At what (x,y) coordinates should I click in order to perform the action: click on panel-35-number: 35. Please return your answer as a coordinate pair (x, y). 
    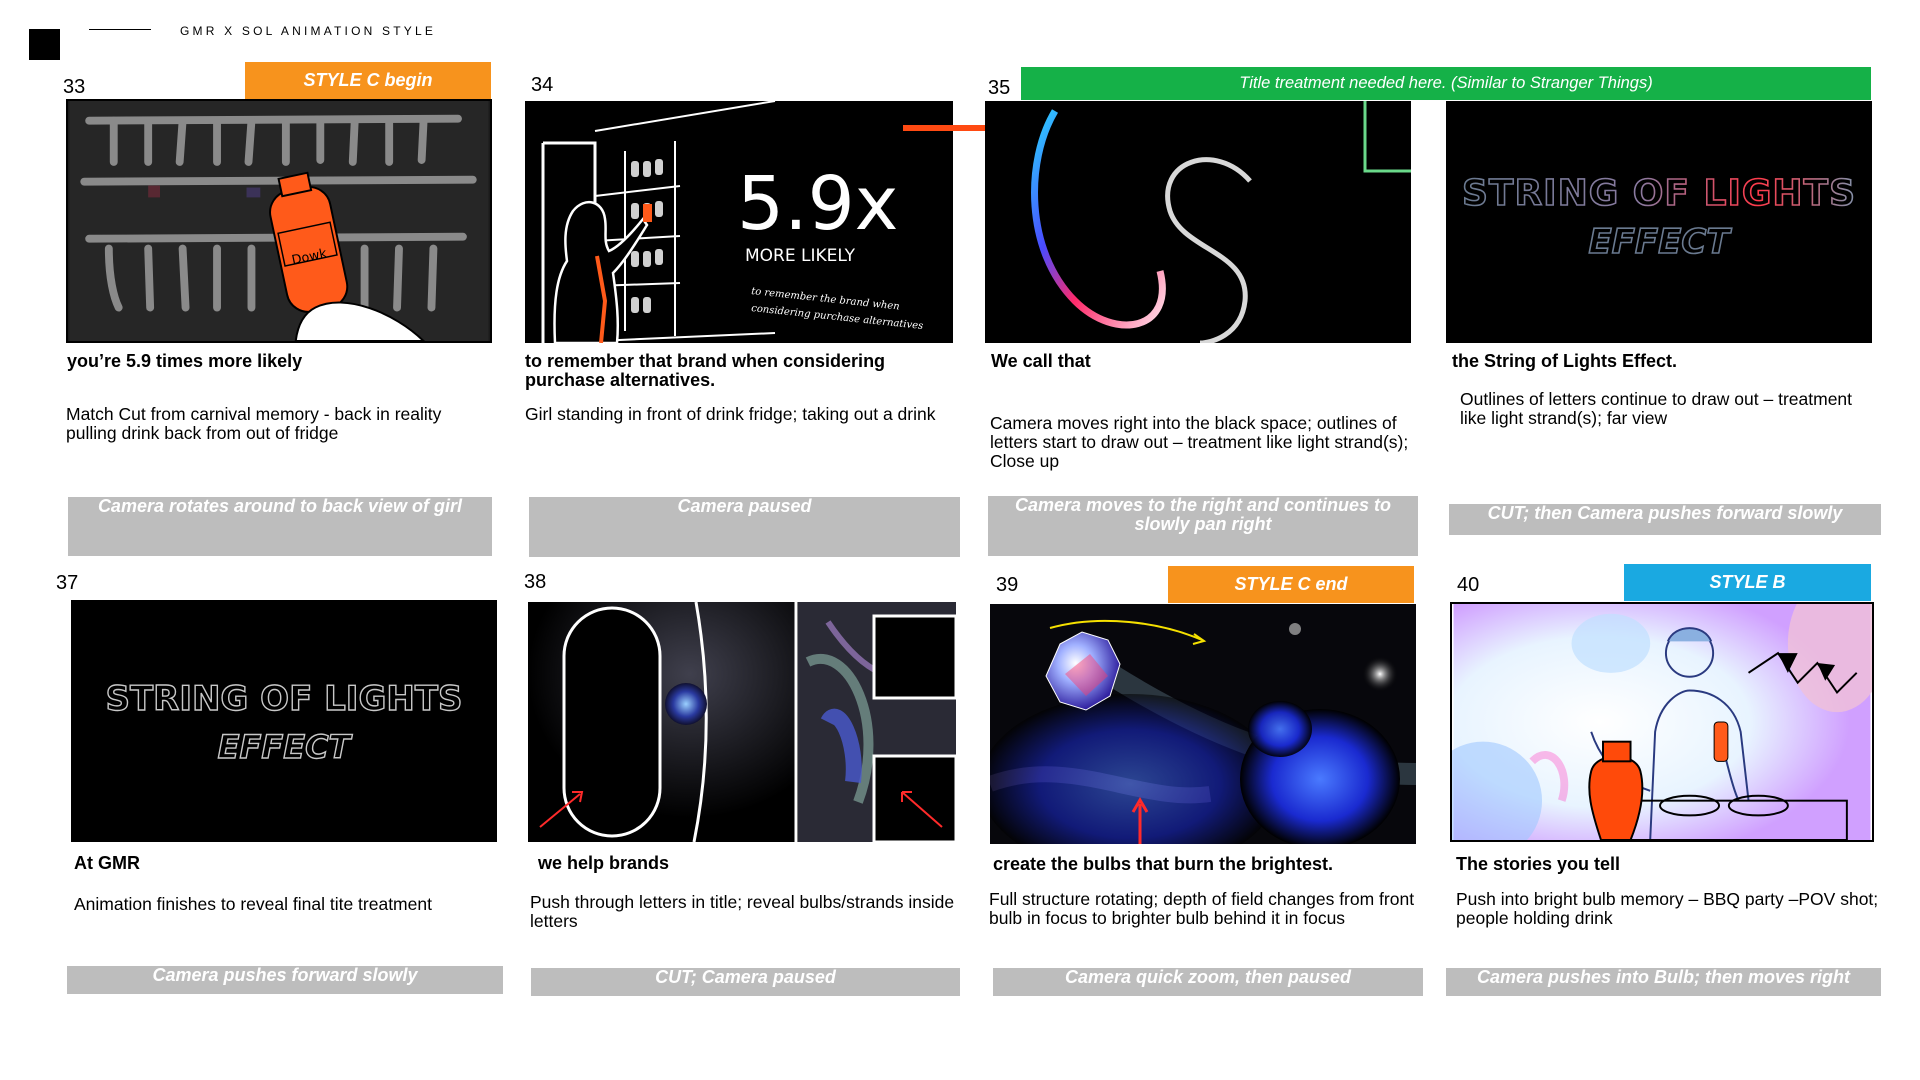
    Looking at the image, I should click on (999, 88).